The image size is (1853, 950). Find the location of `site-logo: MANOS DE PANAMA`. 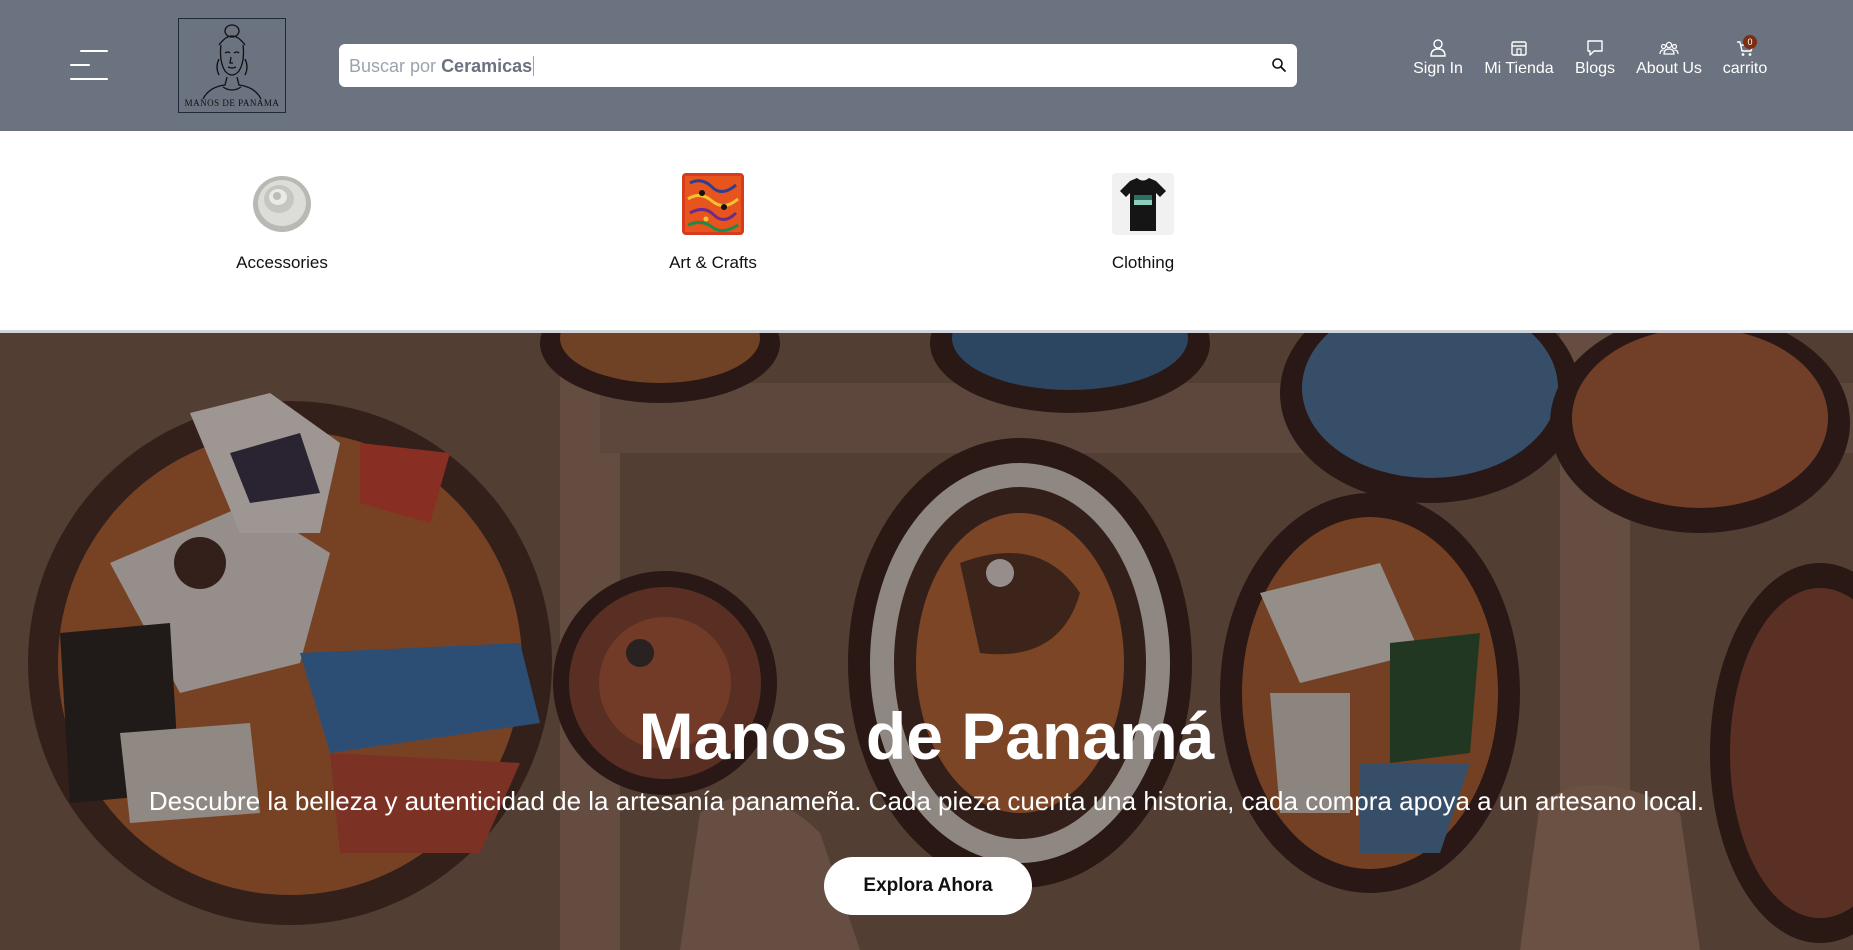

site-logo: MANOS DE PANAMA is located at coordinates (232, 65).